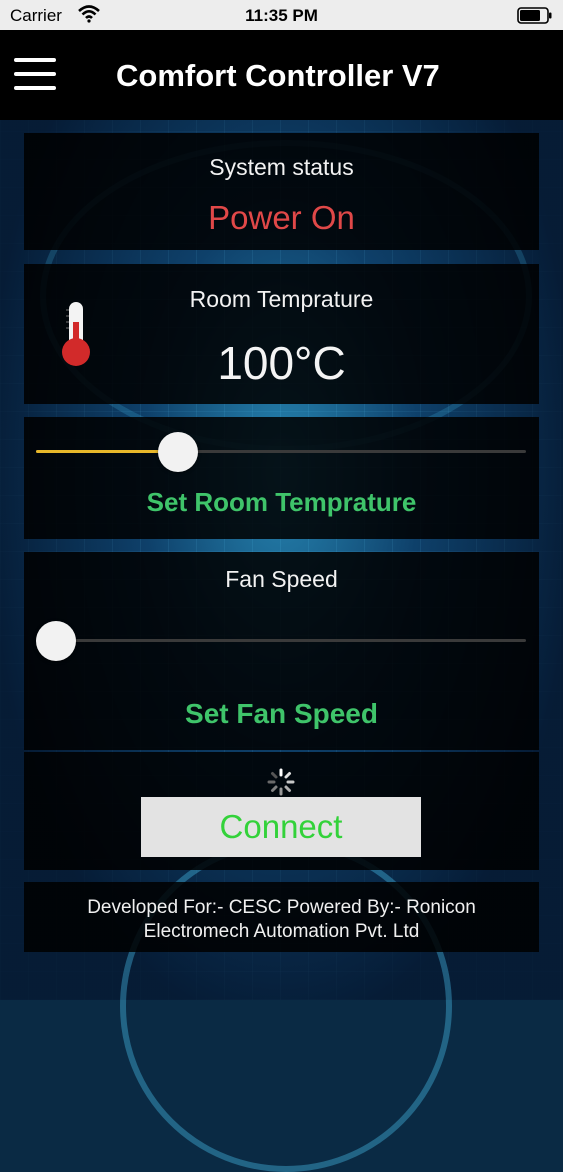 The image size is (563, 1172). Describe the element at coordinates (281, 782) in the screenshot. I see `loading-spinner-icon` at that location.